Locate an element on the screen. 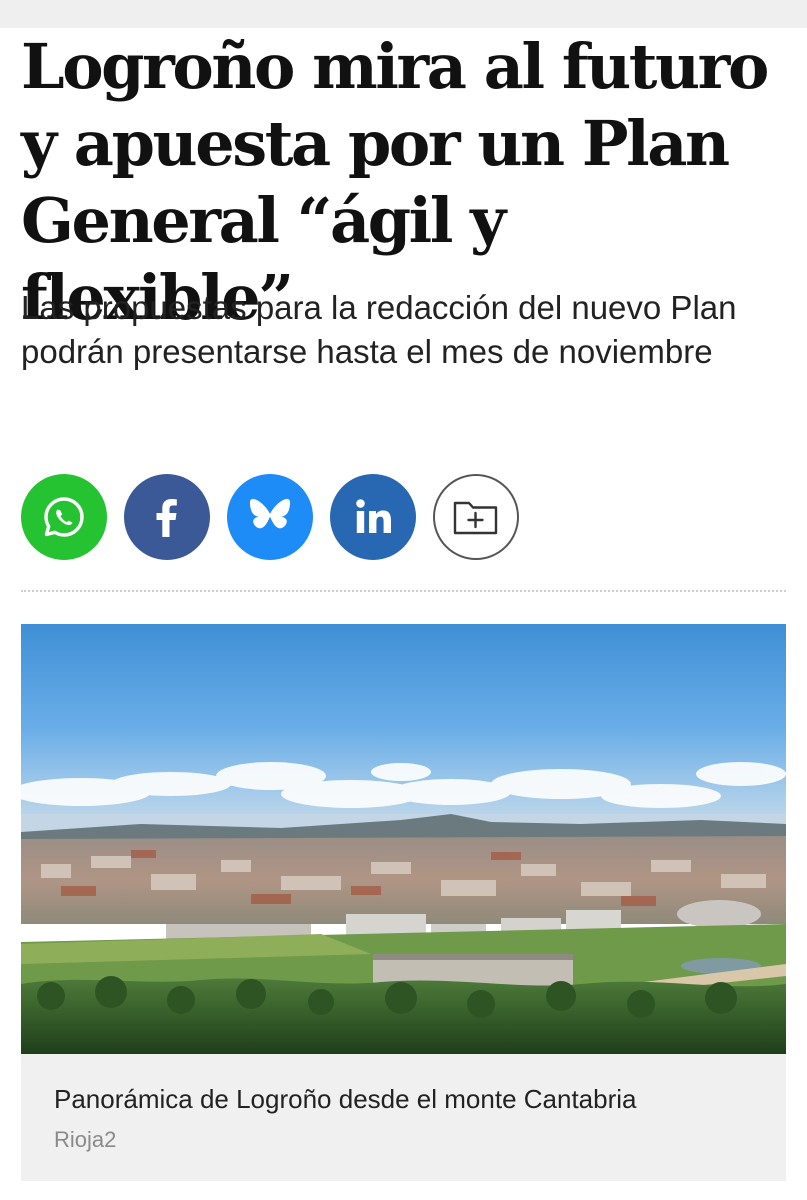 This screenshot has width=807, height=1200. folder-plus-icon is located at coordinates (475, 518).